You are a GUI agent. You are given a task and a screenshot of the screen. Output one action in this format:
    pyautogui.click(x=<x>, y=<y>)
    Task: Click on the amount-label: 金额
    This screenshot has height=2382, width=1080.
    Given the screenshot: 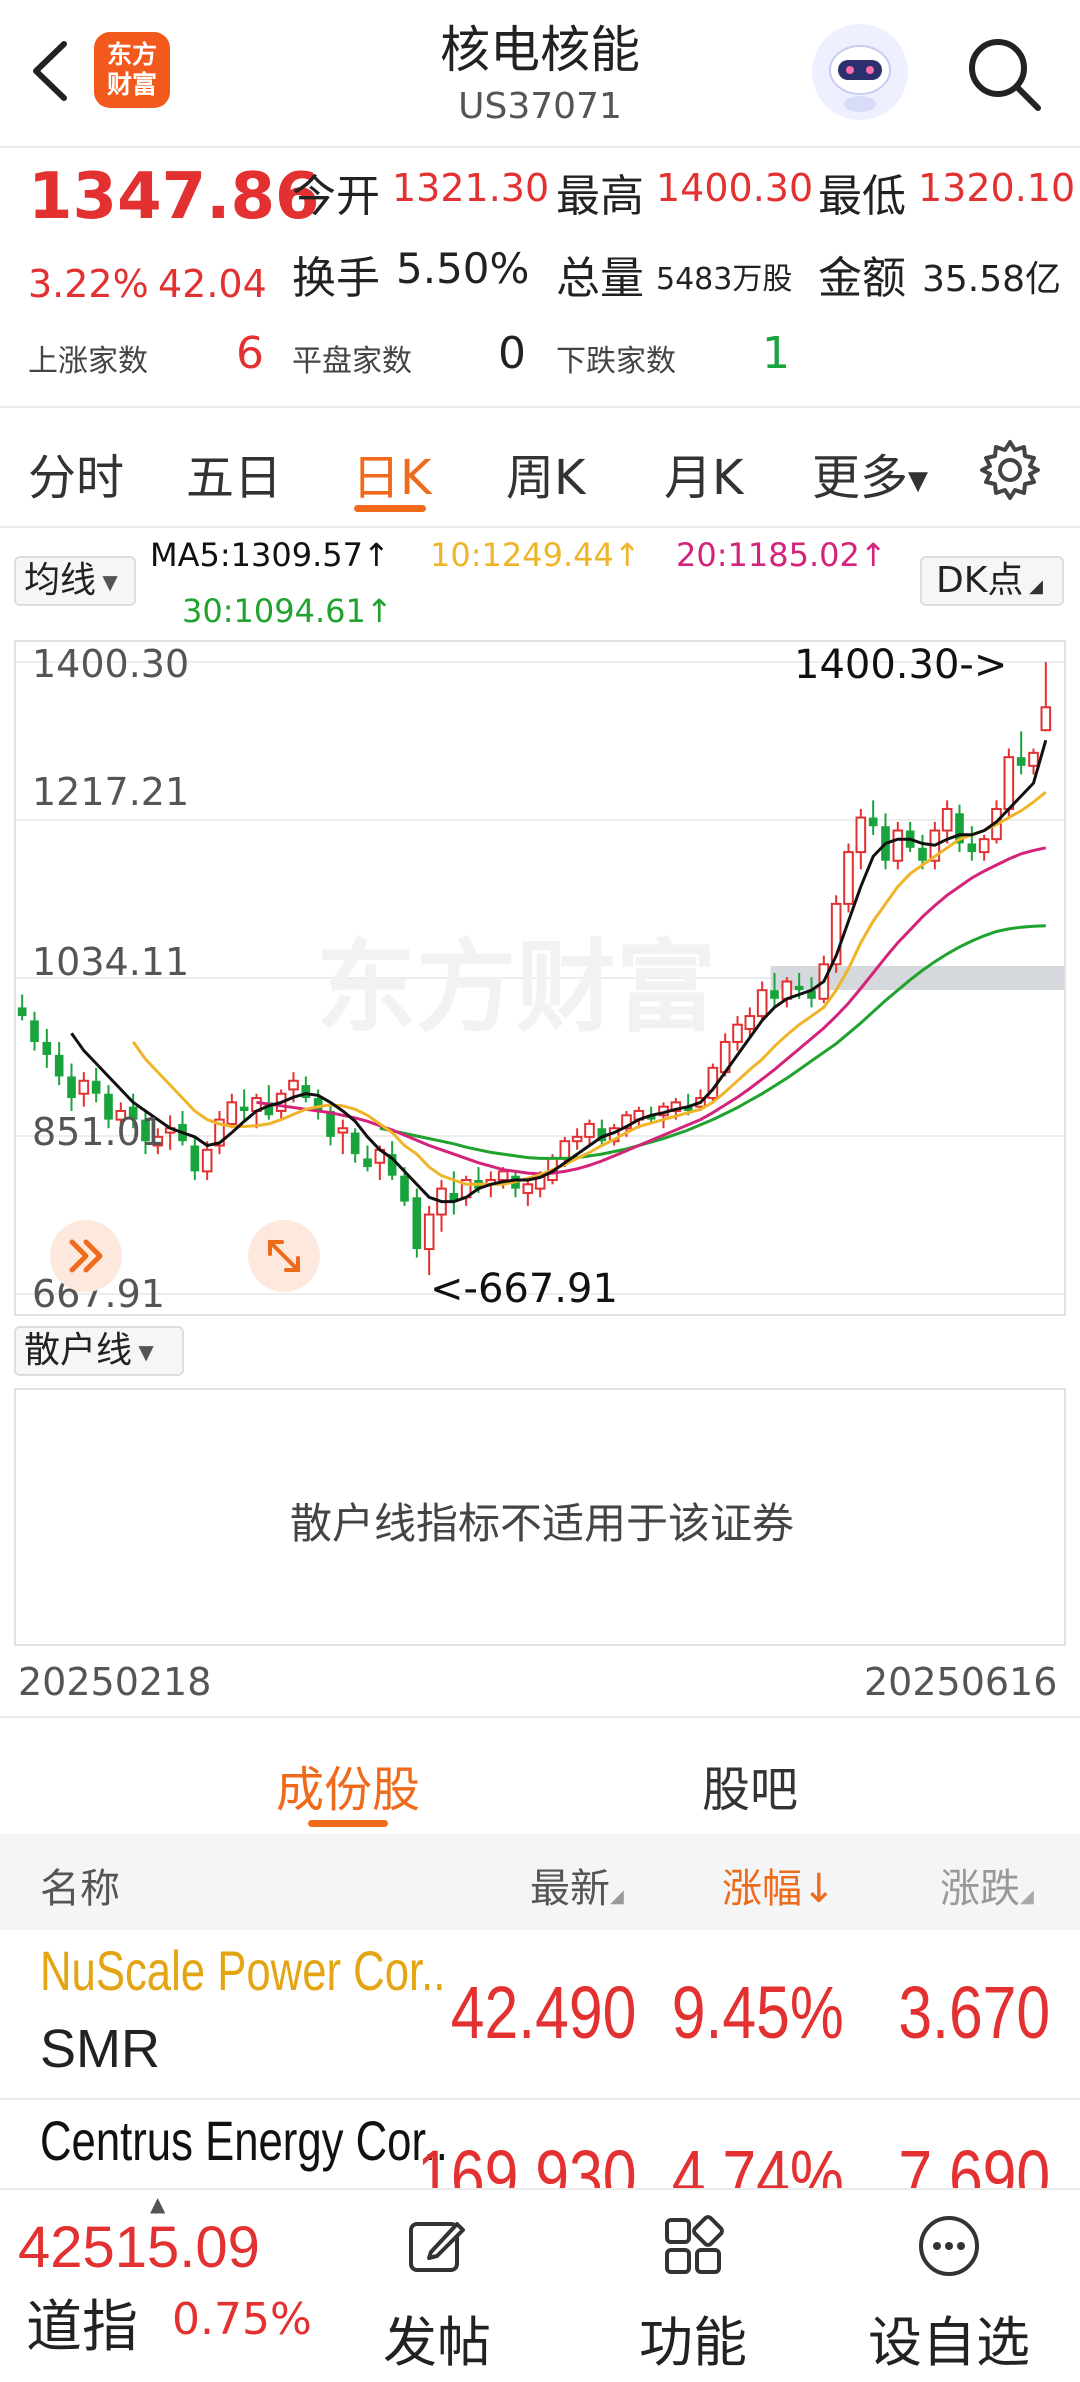 What is the action you would take?
    pyautogui.click(x=862, y=278)
    